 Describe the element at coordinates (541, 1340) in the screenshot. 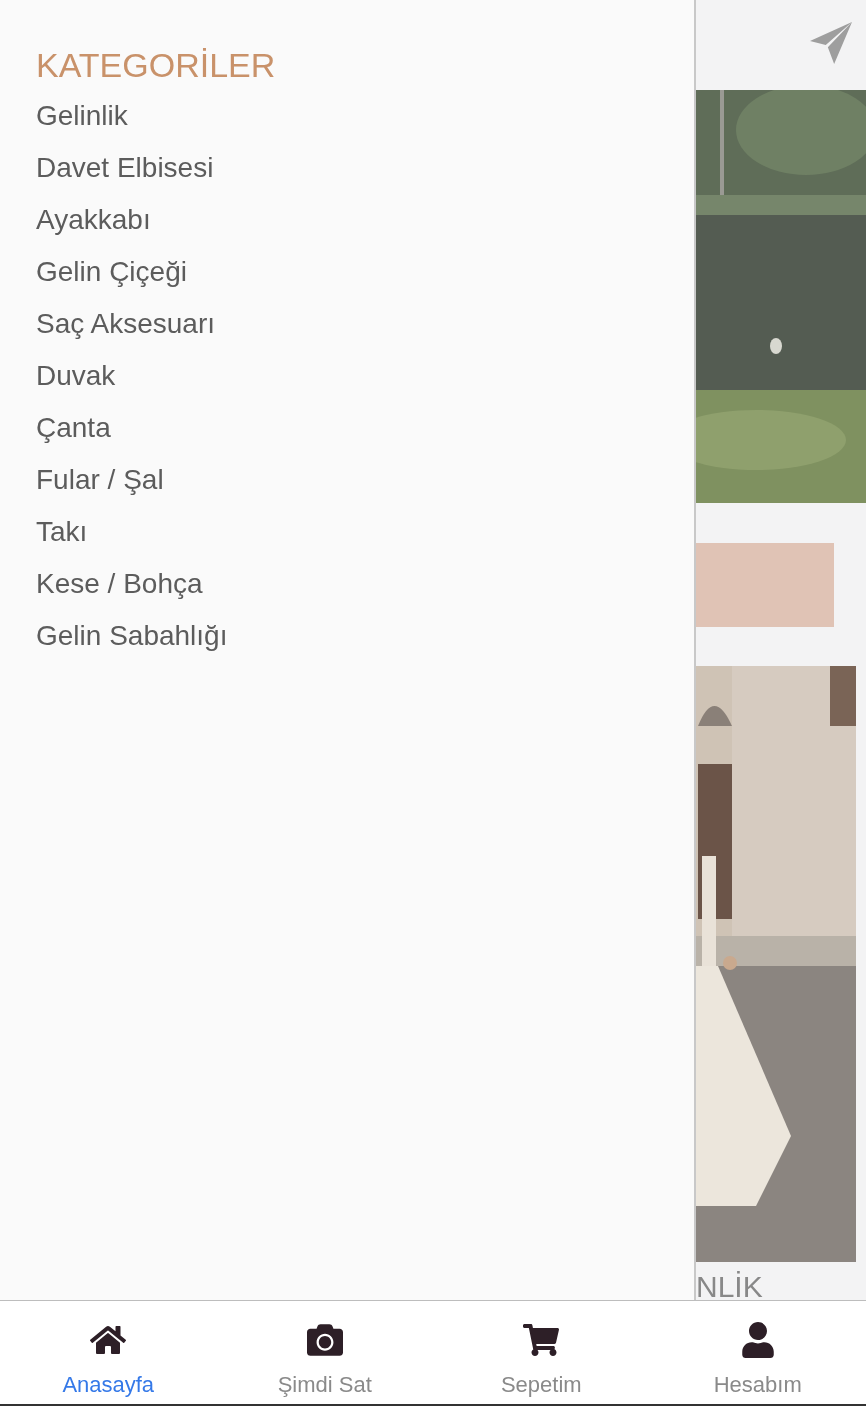

I see `cart-icon` at that location.